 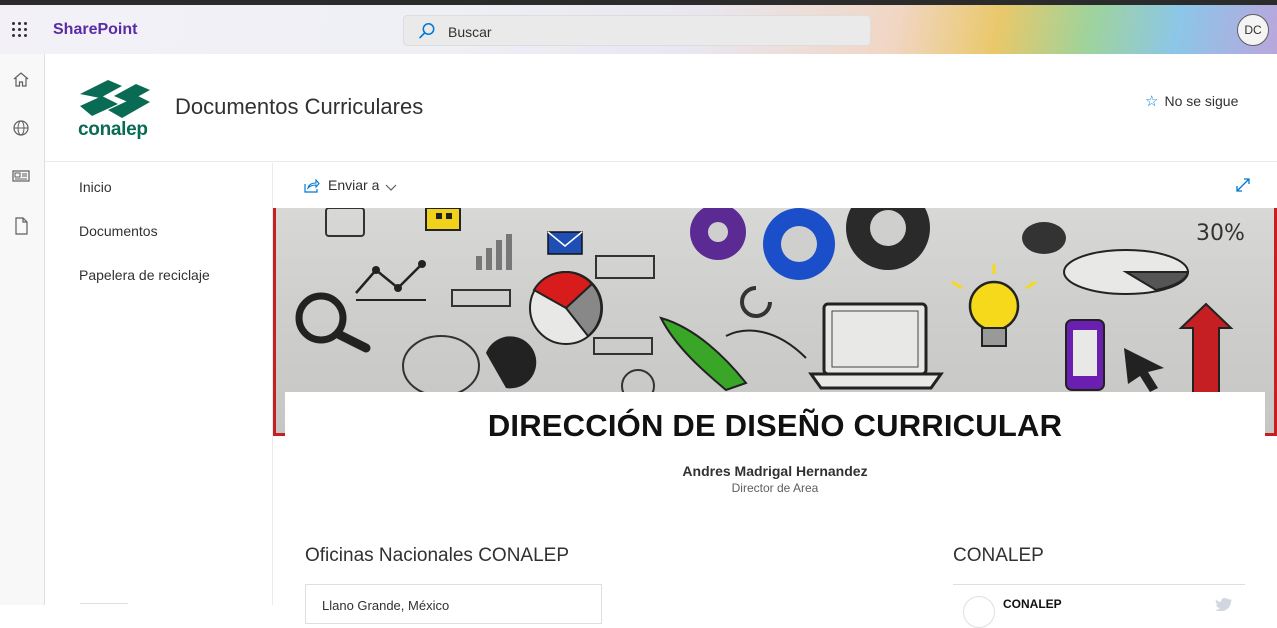 I want to click on send-to-label: Enviar a, so click(x=354, y=185).